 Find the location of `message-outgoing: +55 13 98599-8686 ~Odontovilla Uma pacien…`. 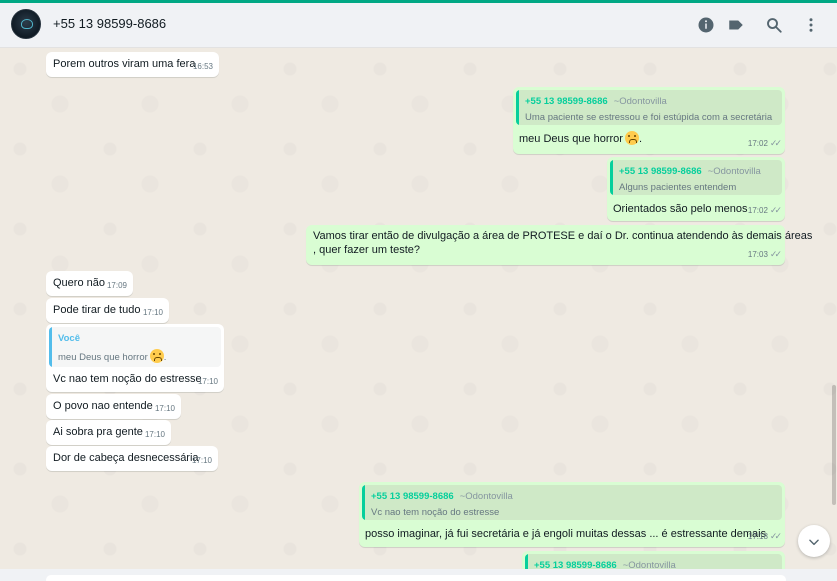

message-outgoing: +55 13 98599-8686 ~Odontovilla Uma pacien… is located at coordinates (649, 120).